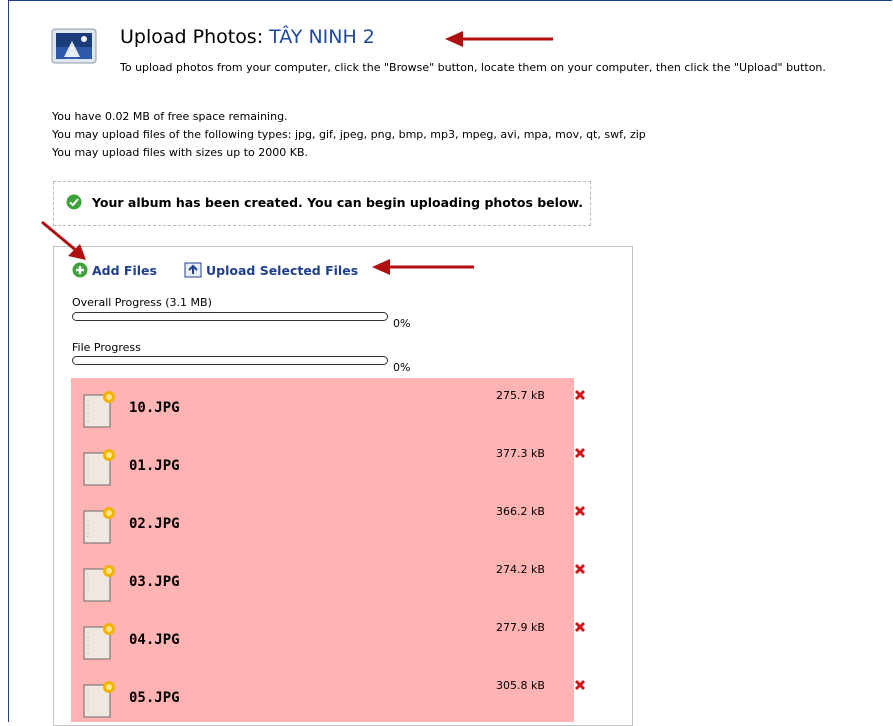 This screenshot has width=893, height=726. I want to click on file-name: 10.JPG, so click(154, 408).